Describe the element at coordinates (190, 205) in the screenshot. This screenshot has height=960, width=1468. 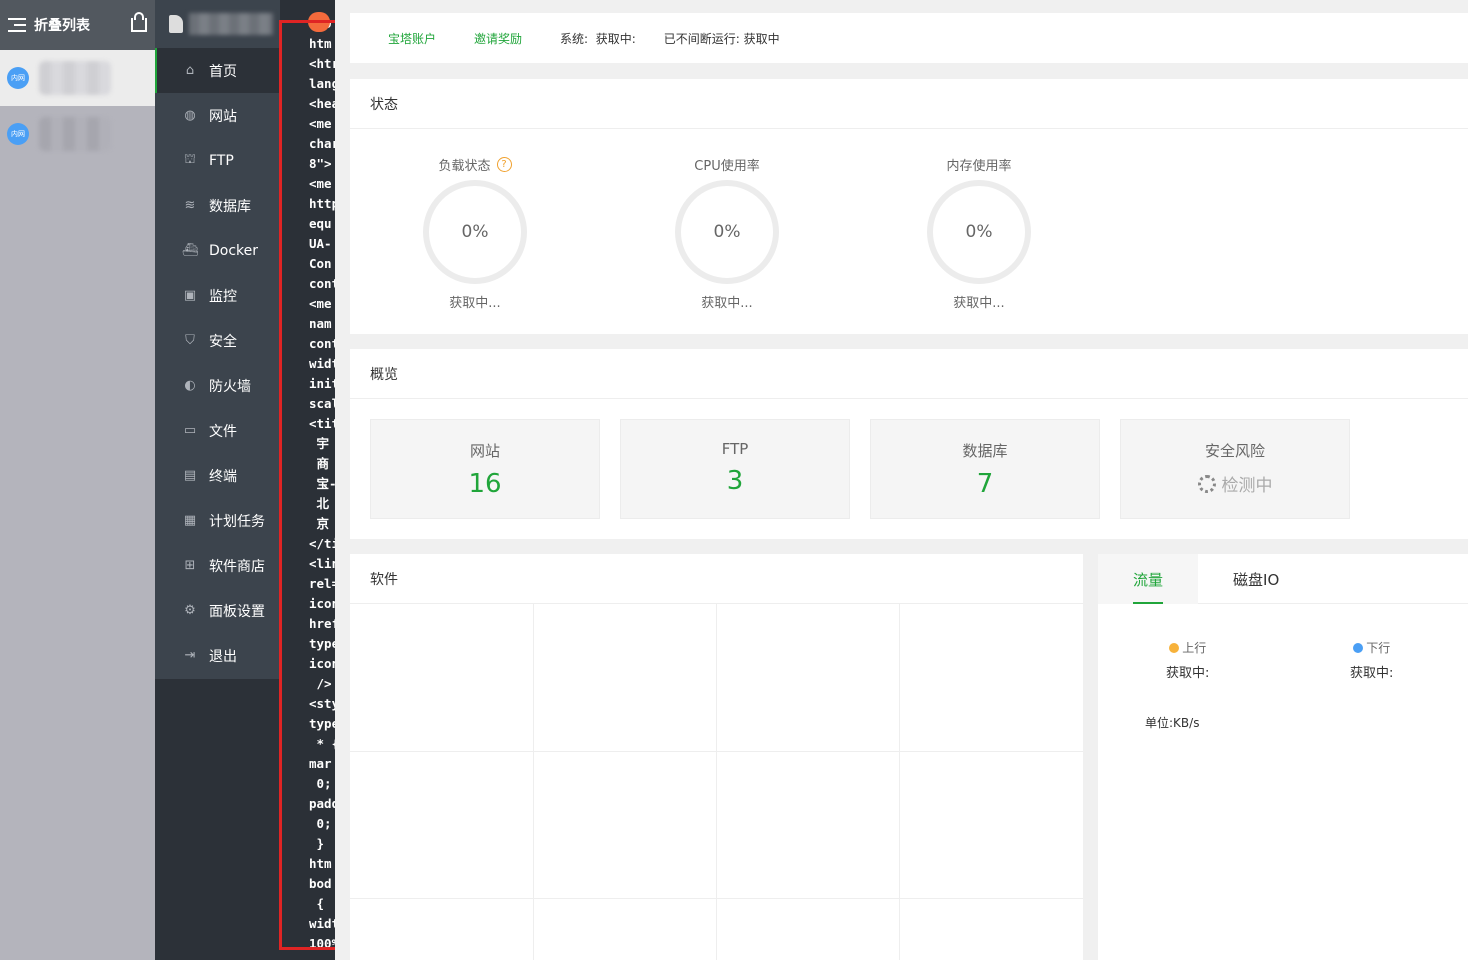
I see `database-icon: ≋` at that location.